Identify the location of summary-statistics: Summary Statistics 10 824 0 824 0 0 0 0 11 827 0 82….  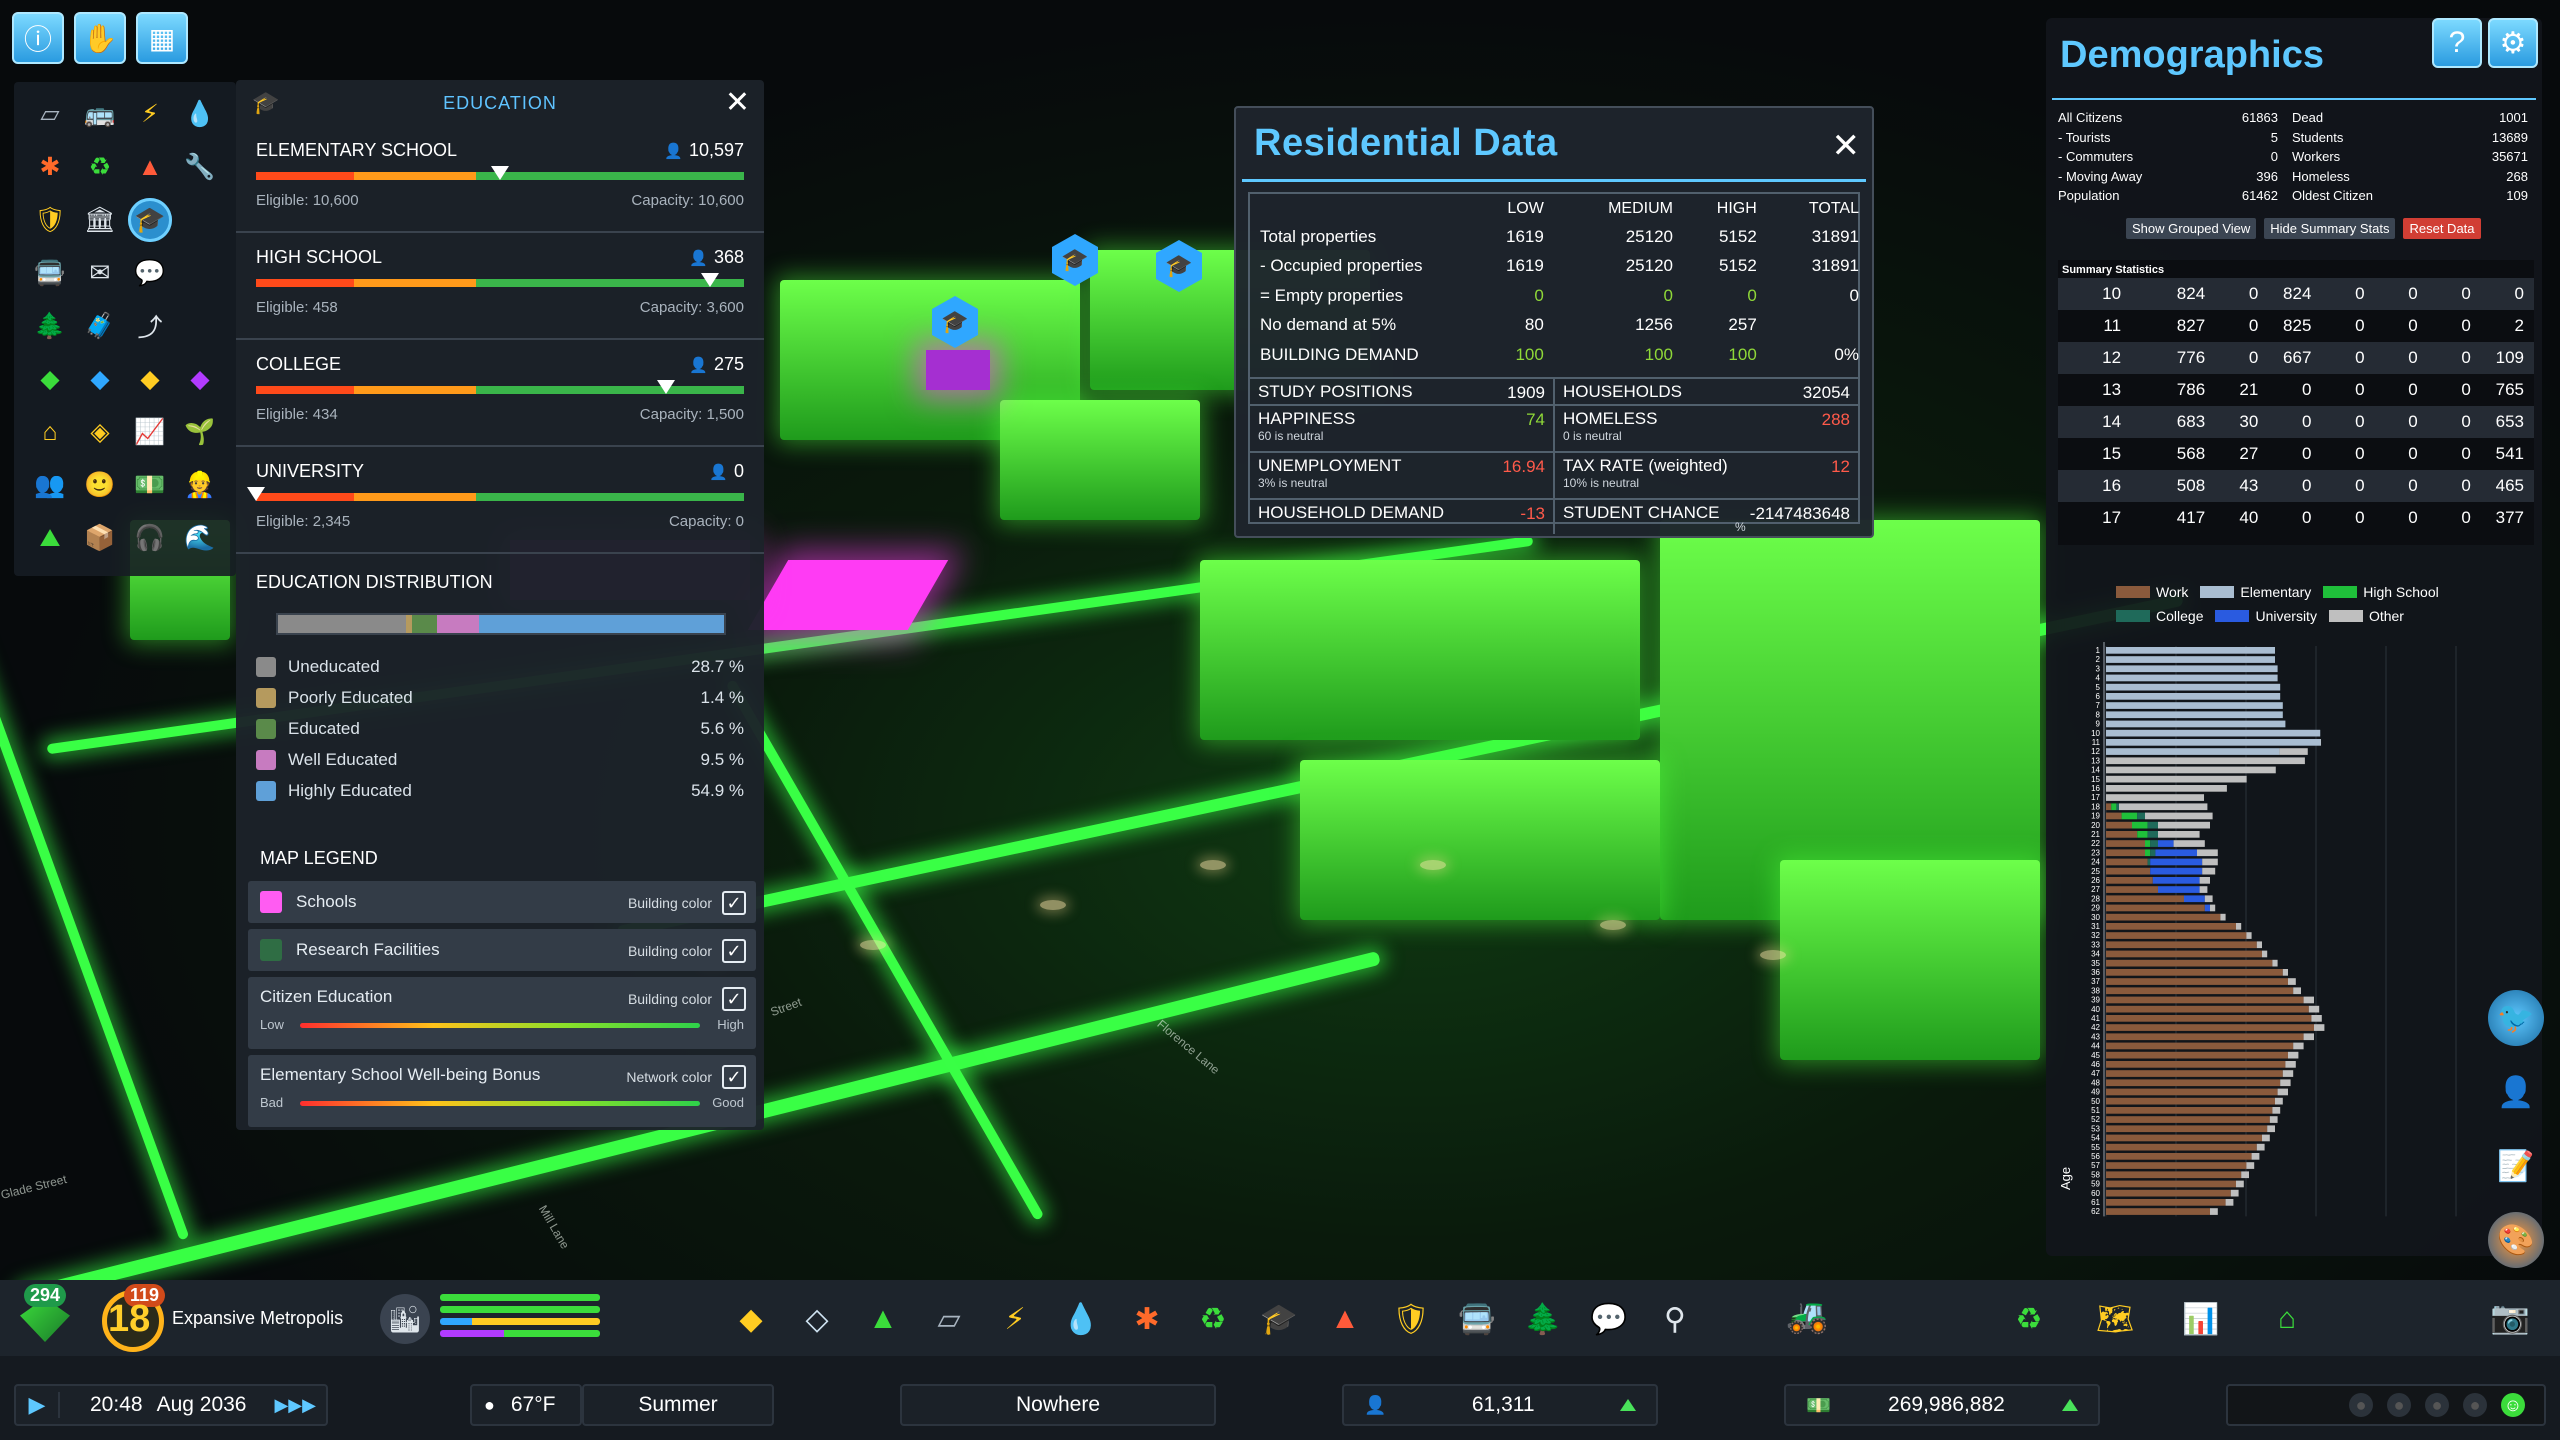
(2296, 402).